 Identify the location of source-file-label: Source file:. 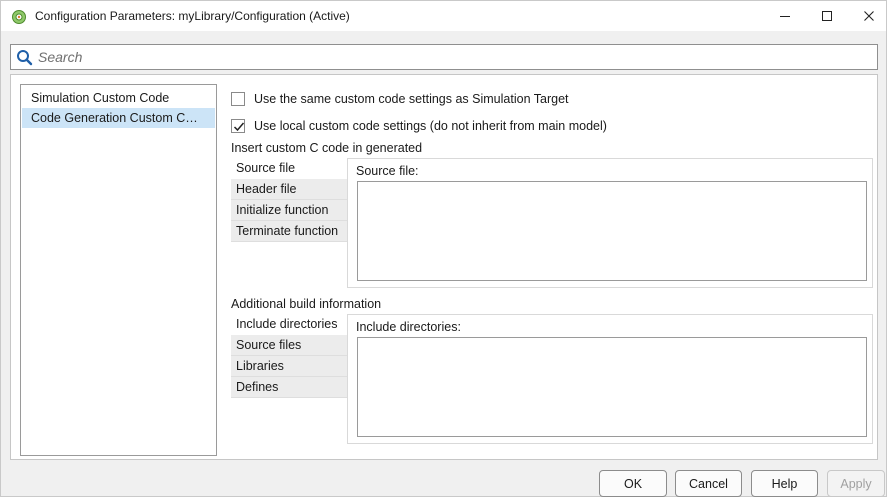
(387, 171).